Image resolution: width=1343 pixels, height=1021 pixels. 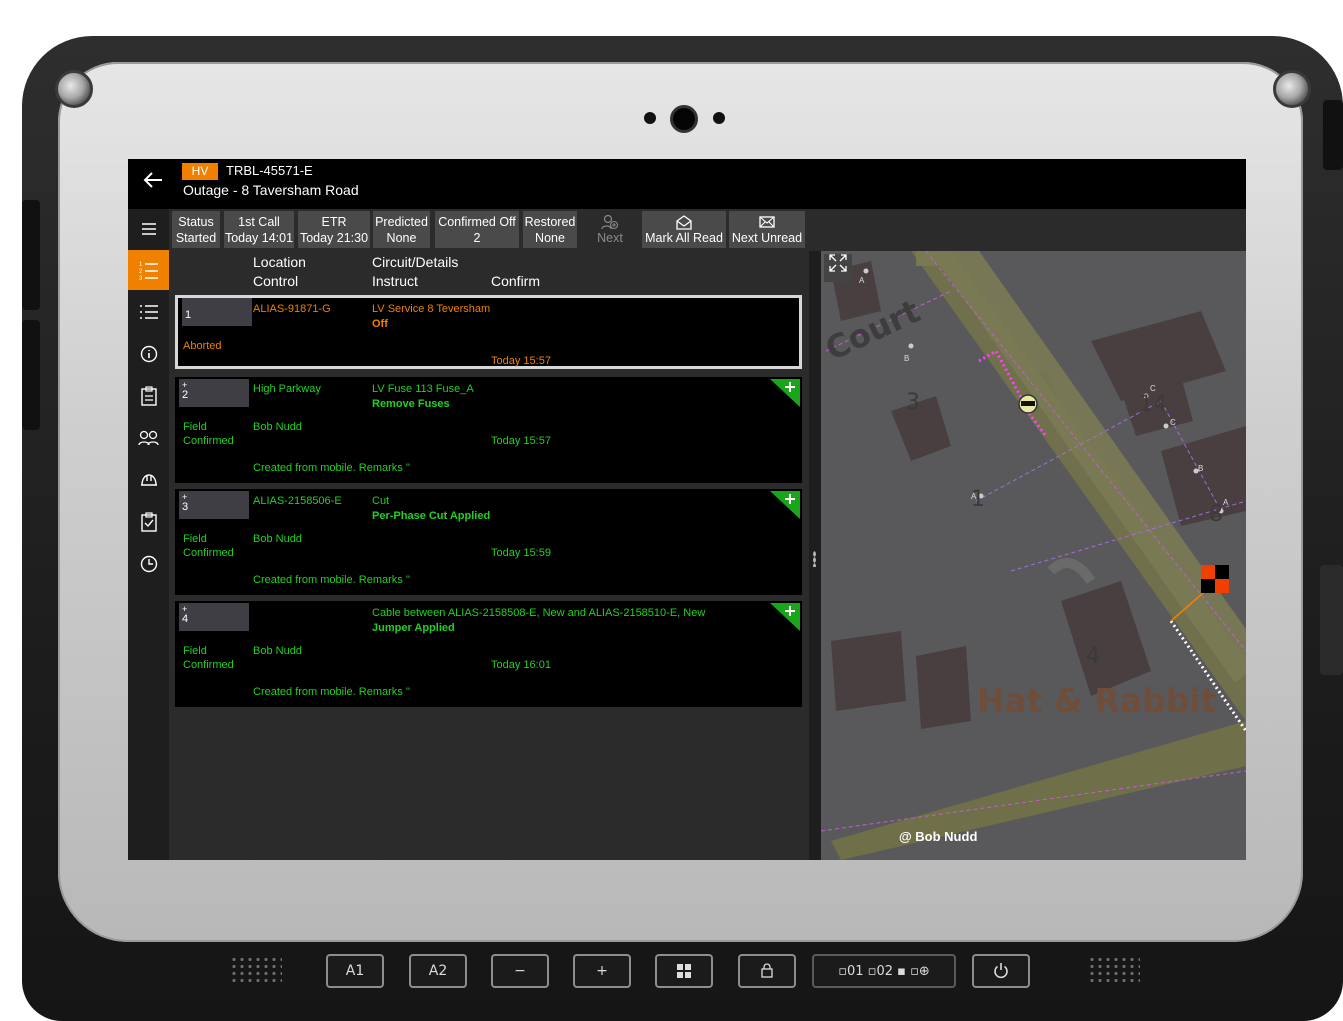 I want to click on windows-icon, so click(x=684, y=971).